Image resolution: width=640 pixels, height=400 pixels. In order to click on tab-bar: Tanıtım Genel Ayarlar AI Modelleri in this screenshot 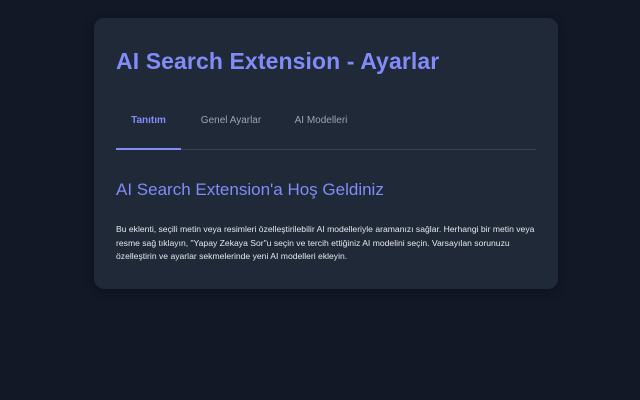, I will do `click(326, 129)`.